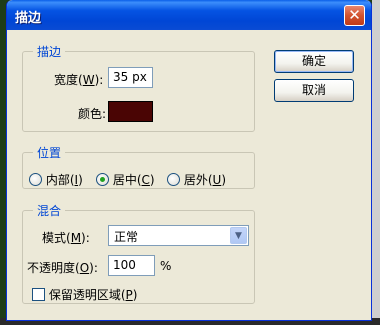 This screenshot has height=325, width=380. I want to click on window-title: 描边, so click(28, 18).